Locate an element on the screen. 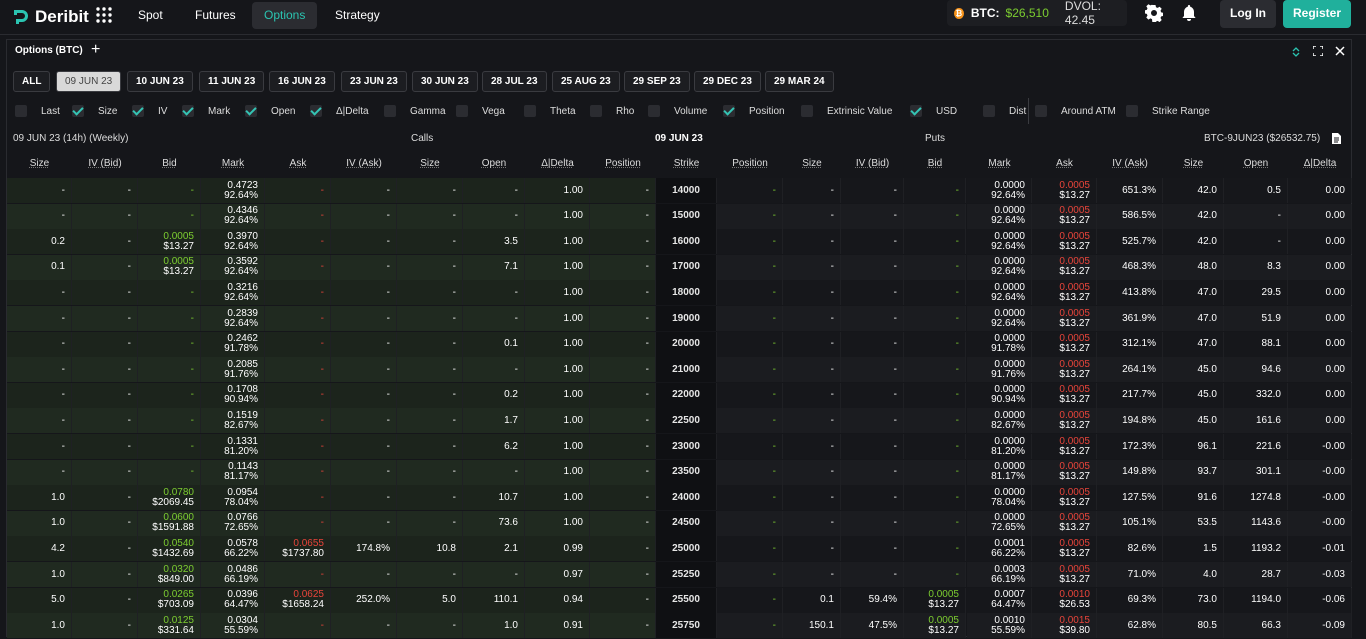  table-cell: 10.7 is located at coordinates (494, 498).